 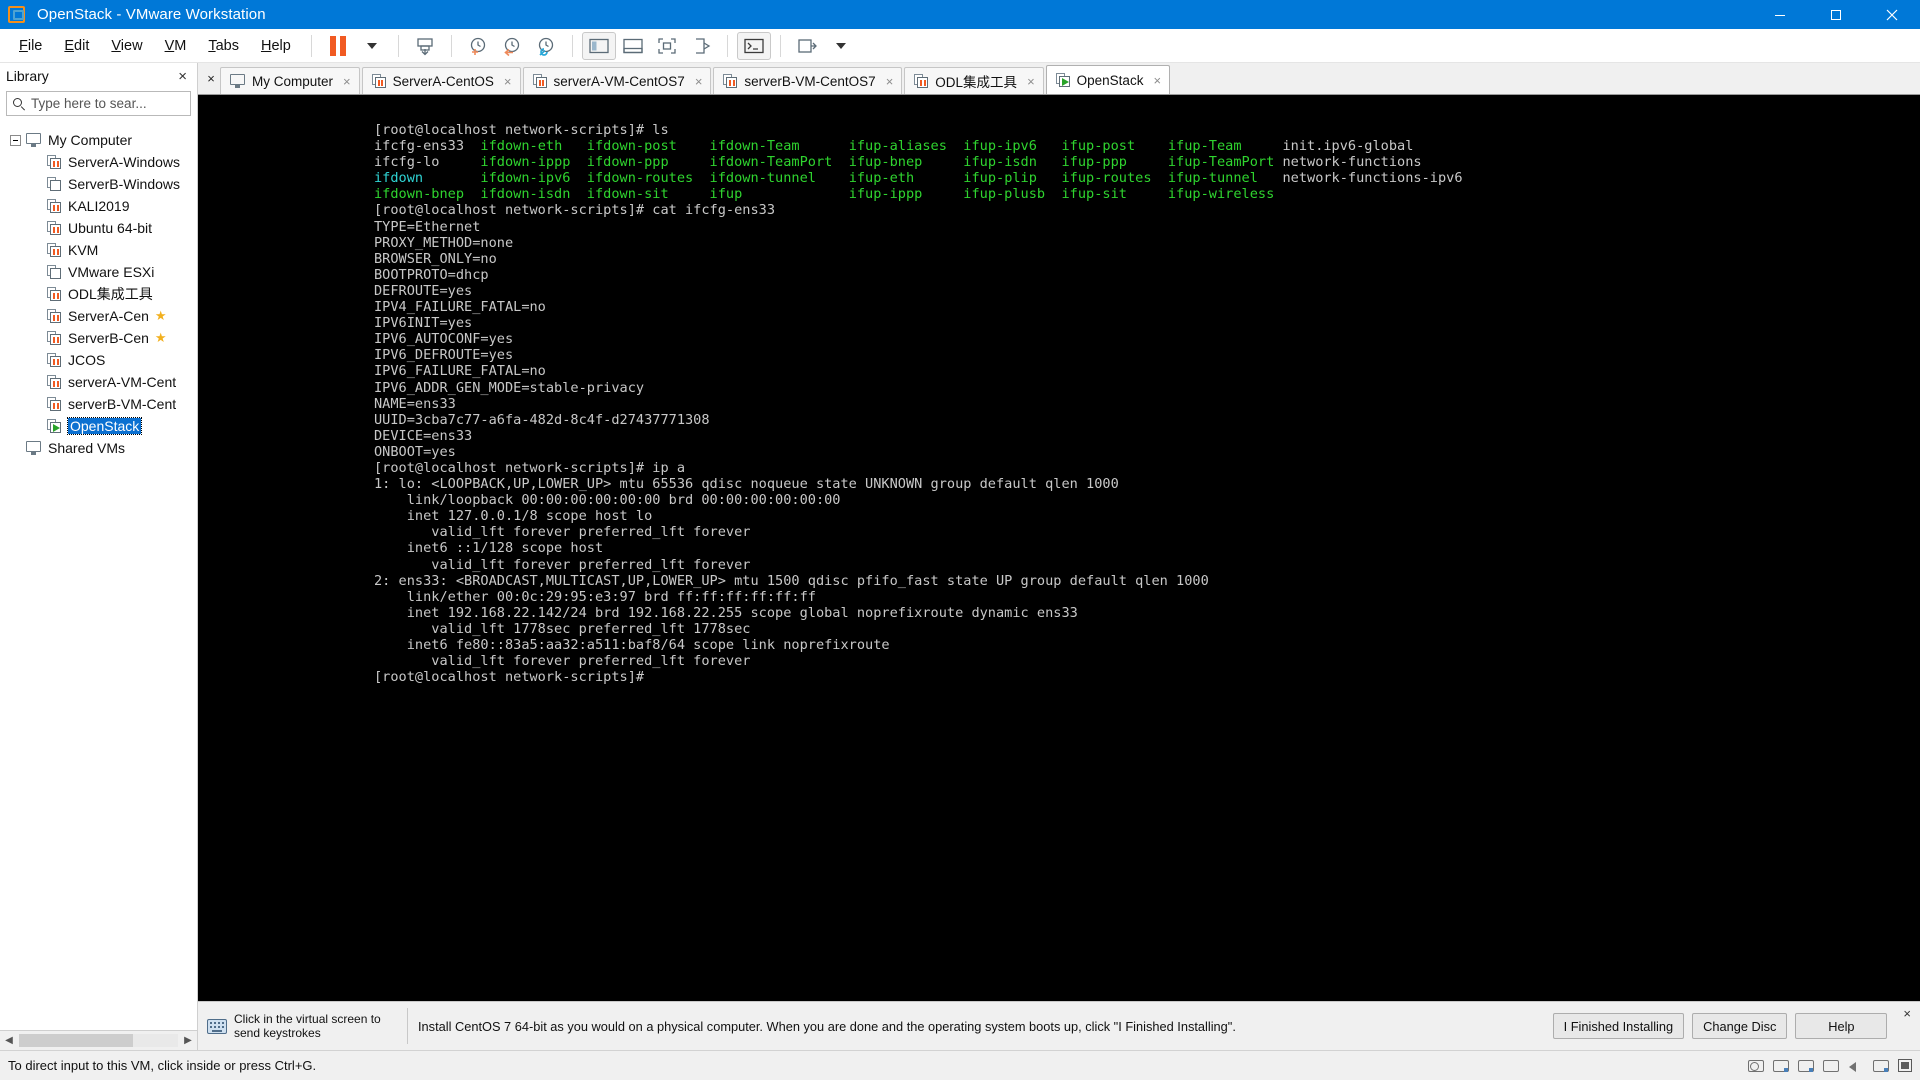 What do you see at coordinates (211, 78) in the screenshot?
I see `close-tabstrip-icon: ×` at bounding box center [211, 78].